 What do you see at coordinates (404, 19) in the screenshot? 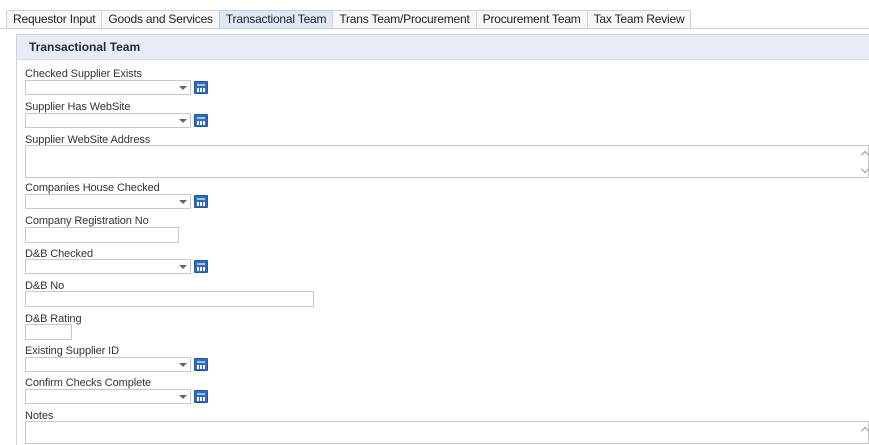
I see `tab-trans-team-procurement: Trans Team/Procurement` at bounding box center [404, 19].